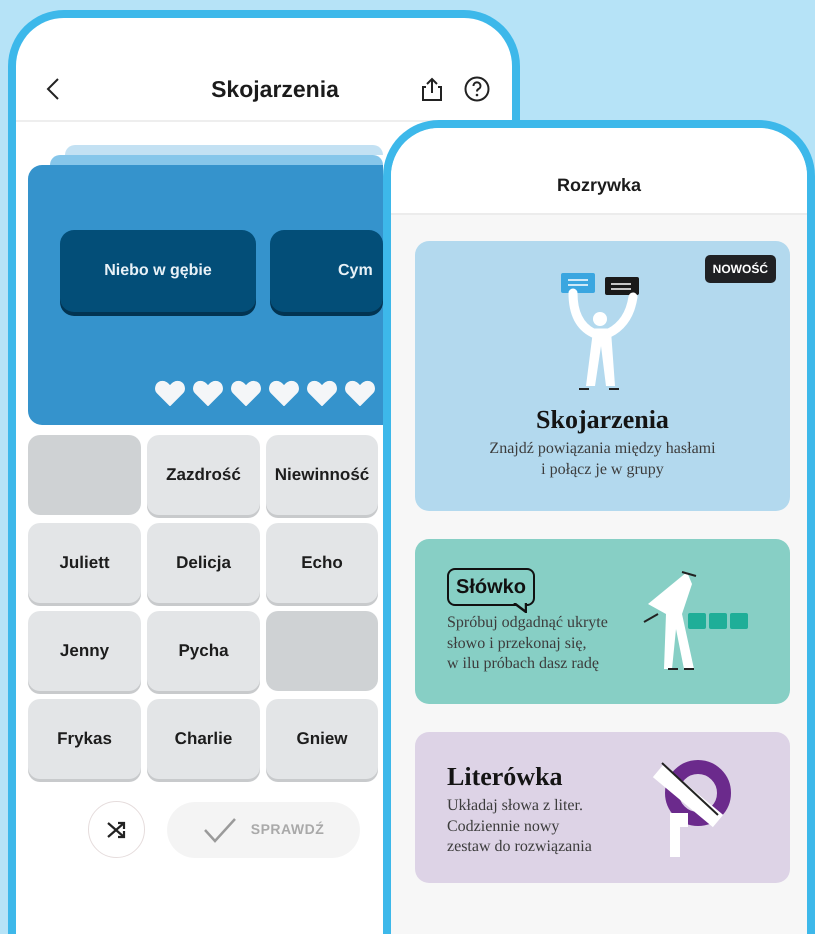 The image size is (815, 934). Describe the element at coordinates (203, 651) in the screenshot. I see `word-tile: Pycha` at that location.